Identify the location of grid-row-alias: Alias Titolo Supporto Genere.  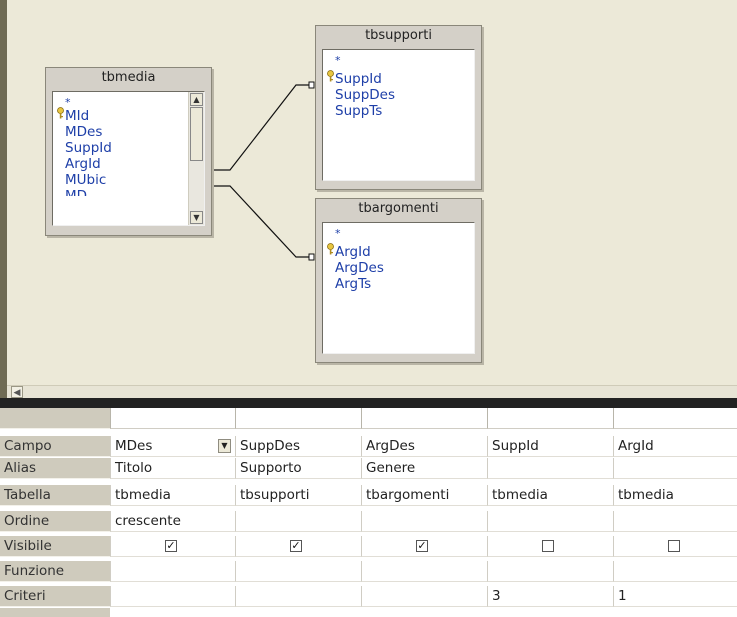
(368, 468).